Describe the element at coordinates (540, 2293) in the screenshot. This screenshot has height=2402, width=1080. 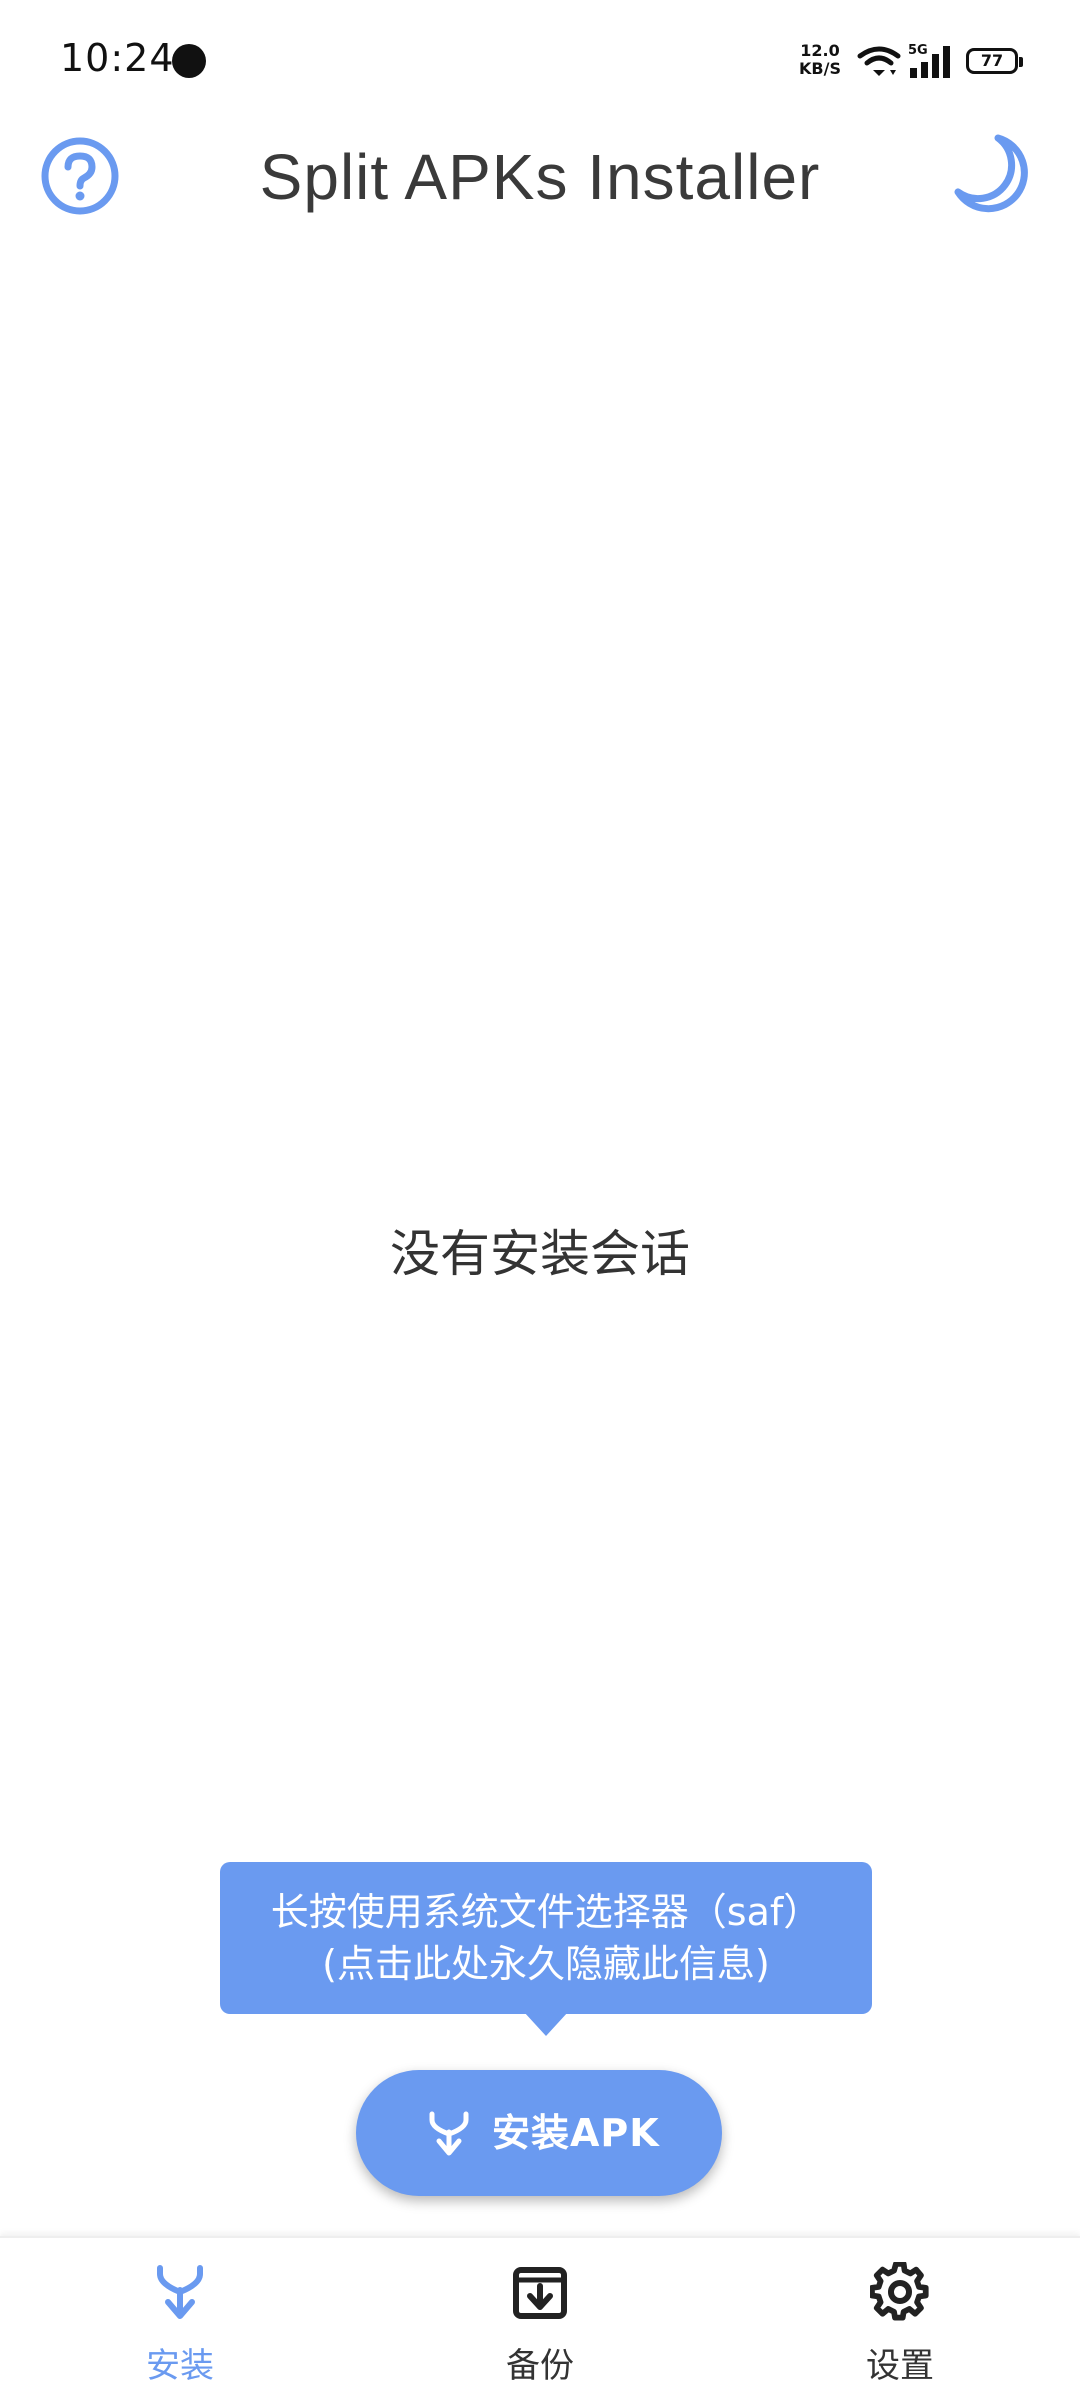
I see `backup-icon` at that location.